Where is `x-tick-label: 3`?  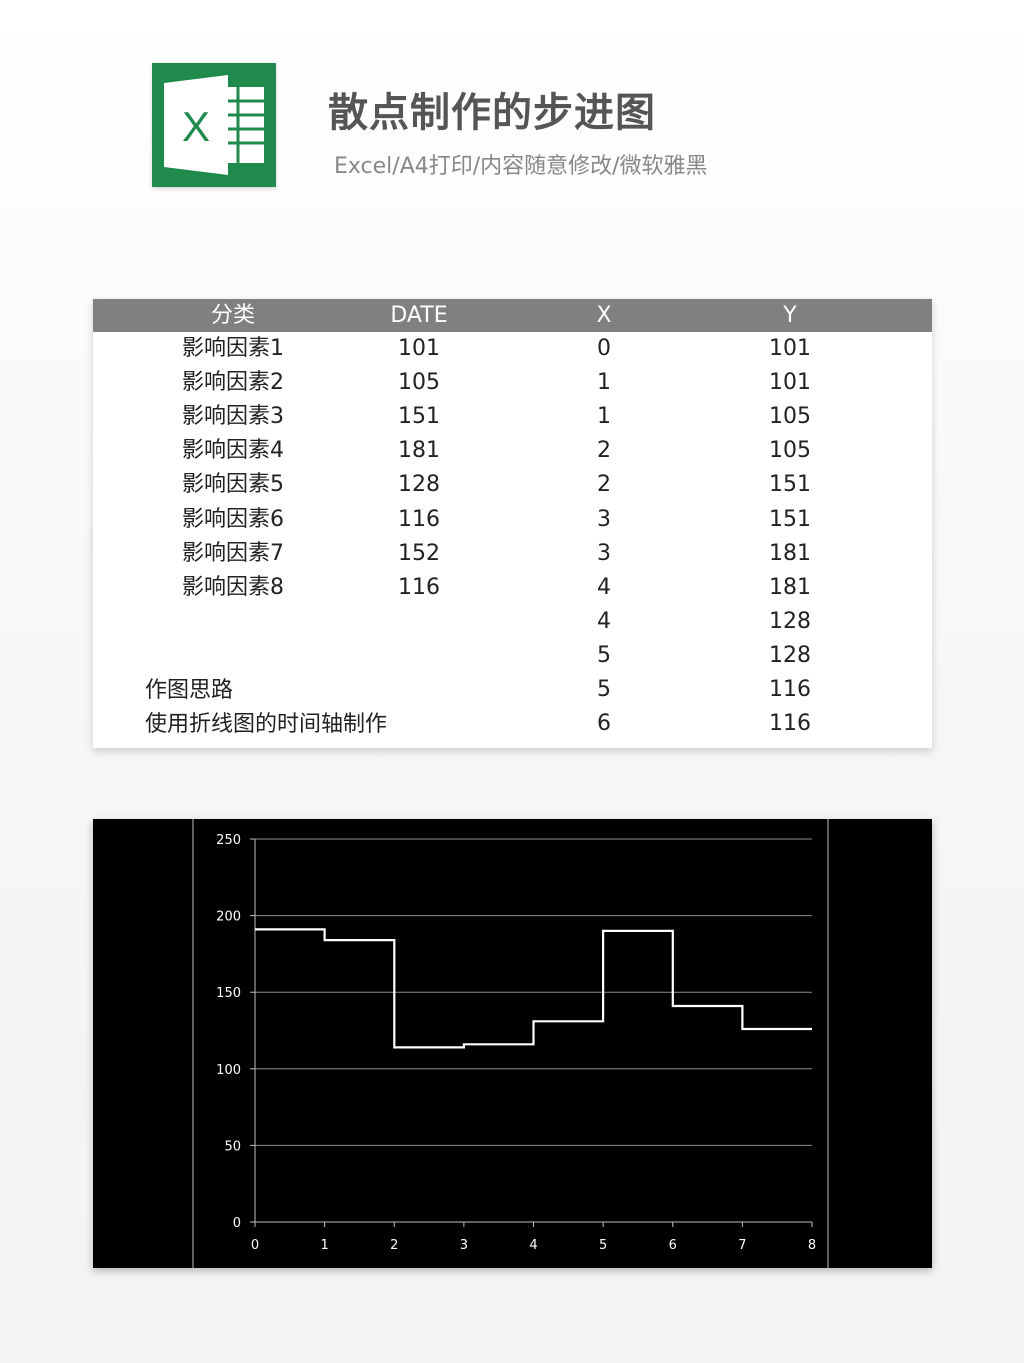 x-tick-label: 3 is located at coordinates (464, 1245).